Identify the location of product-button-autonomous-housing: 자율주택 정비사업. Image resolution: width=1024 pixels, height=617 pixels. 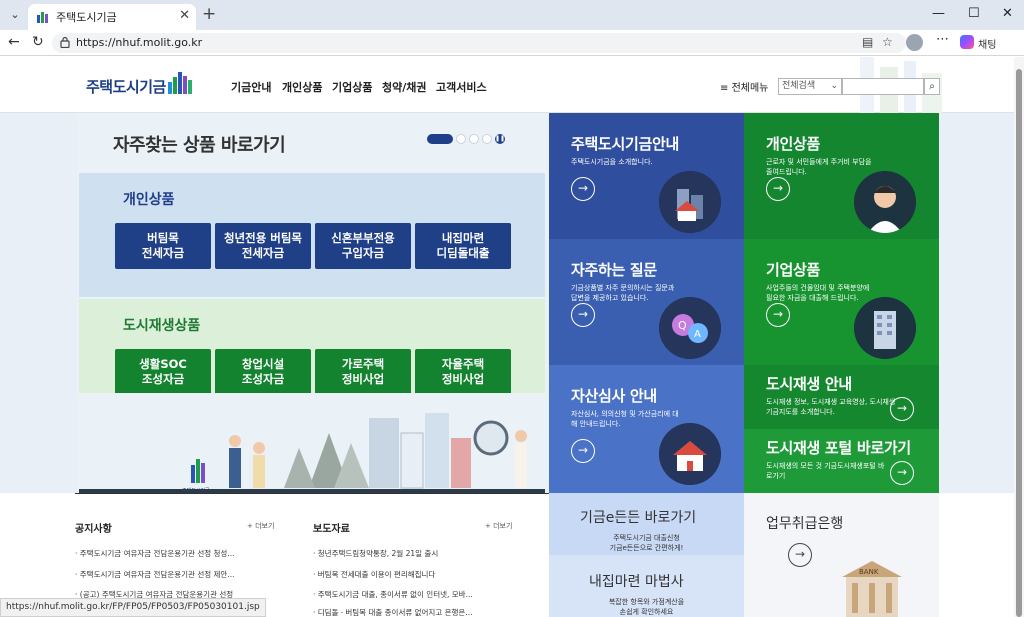
(463, 372).